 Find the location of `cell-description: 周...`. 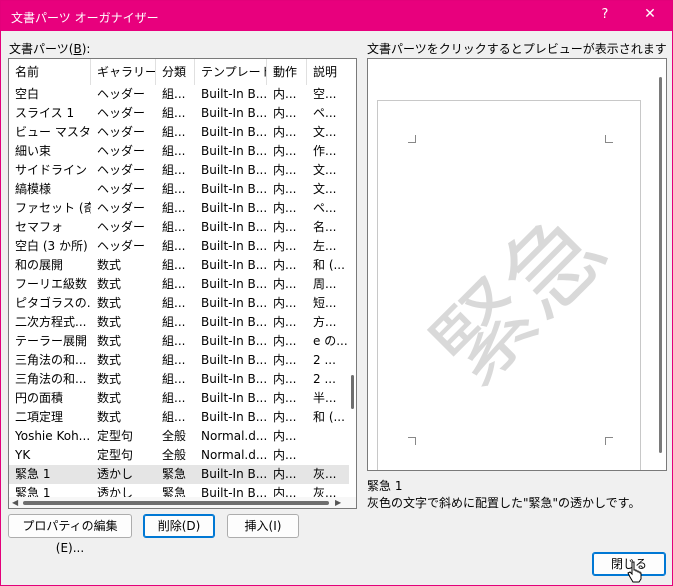

cell-description: 周... is located at coordinates (325, 284).